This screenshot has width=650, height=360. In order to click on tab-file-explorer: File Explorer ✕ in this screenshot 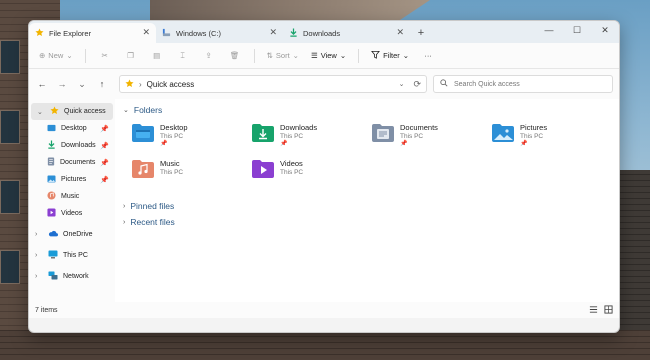, I will do `click(92, 33)`.